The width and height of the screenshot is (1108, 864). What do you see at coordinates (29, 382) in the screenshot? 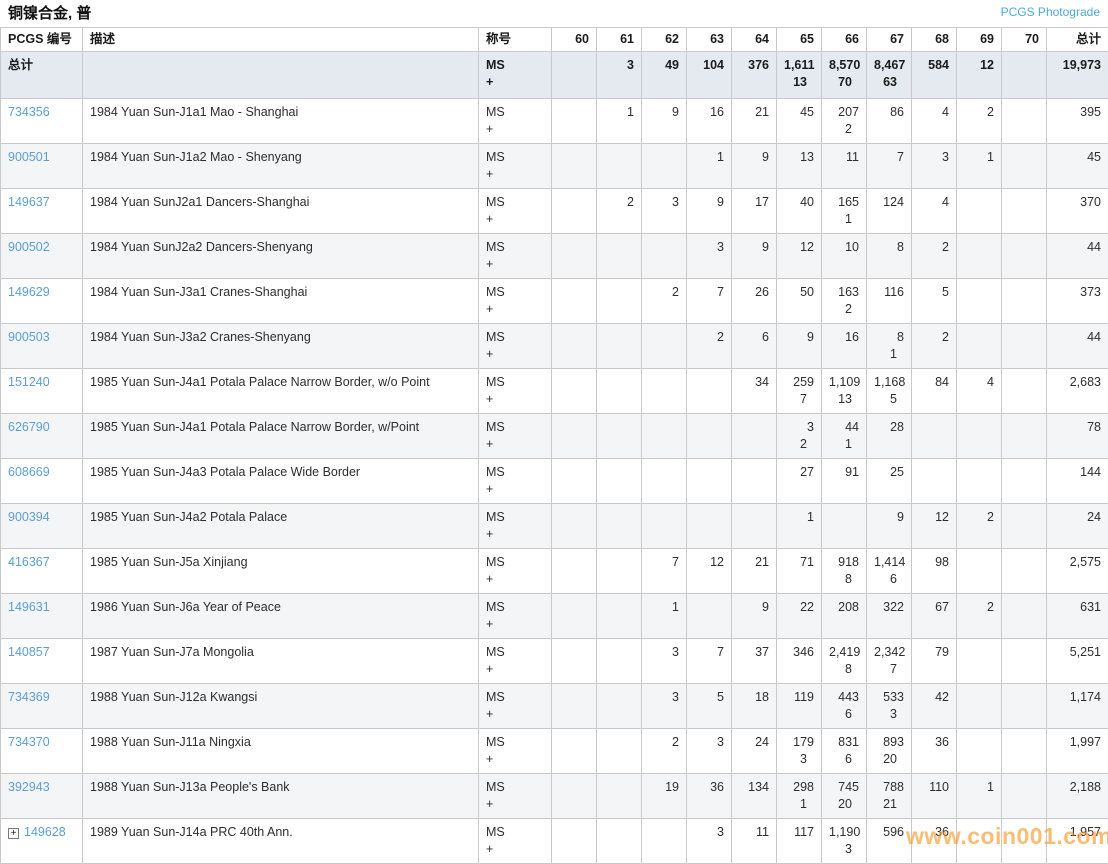
I see `pcgs-number-link: 151240` at bounding box center [29, 382].